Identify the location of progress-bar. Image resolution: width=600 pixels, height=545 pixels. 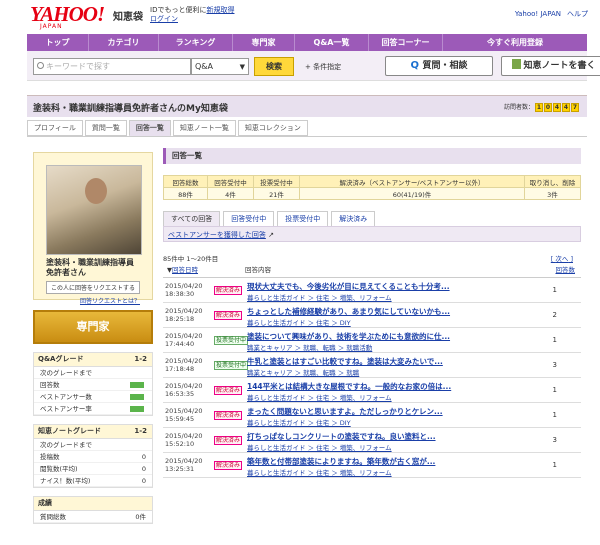
(137, 397).